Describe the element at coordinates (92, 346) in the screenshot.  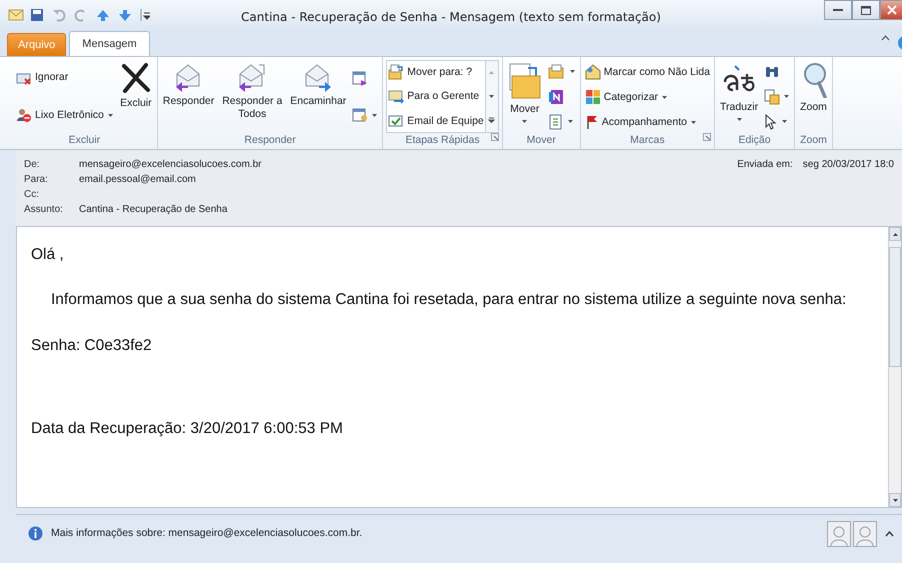
I see `message-text: Senha: C0e33fe2` at that location.